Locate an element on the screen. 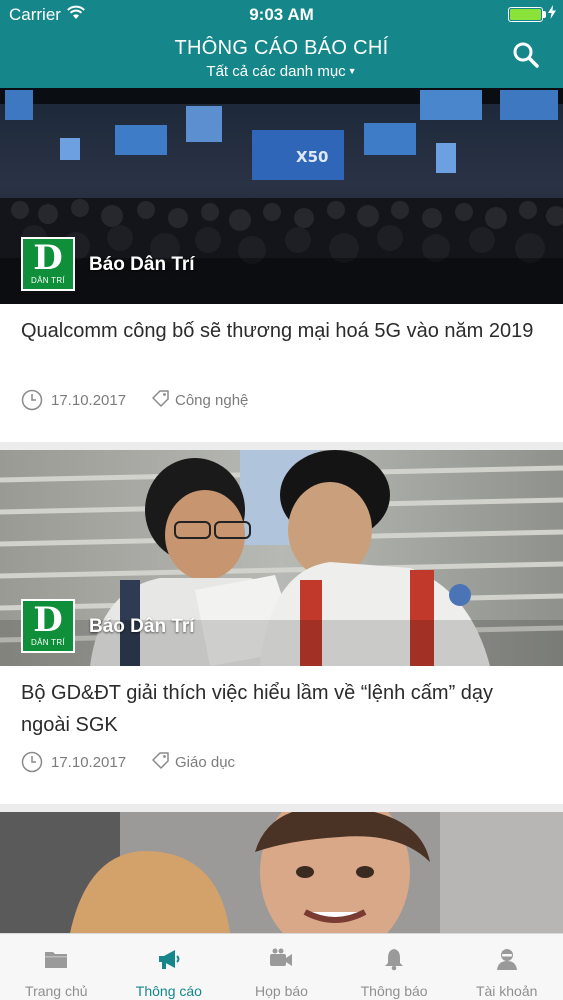 This screenshot has width=563, height=1000. clock: 9:03 AM is located at coordinates (281, 14).